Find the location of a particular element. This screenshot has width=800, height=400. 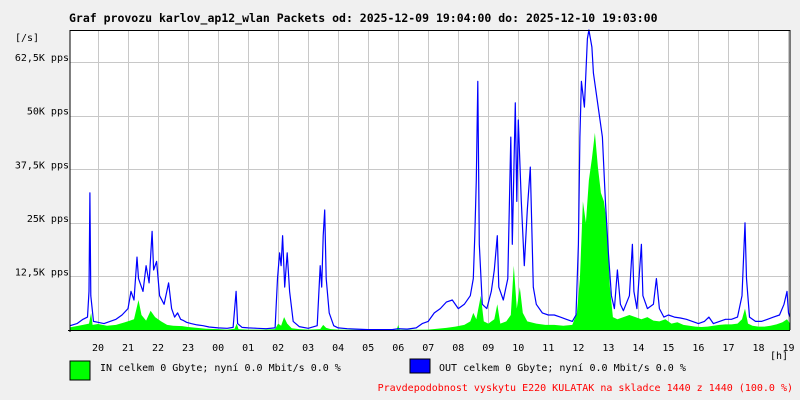

x-tick-label-1: 21 is located at coordinates (128, 348).